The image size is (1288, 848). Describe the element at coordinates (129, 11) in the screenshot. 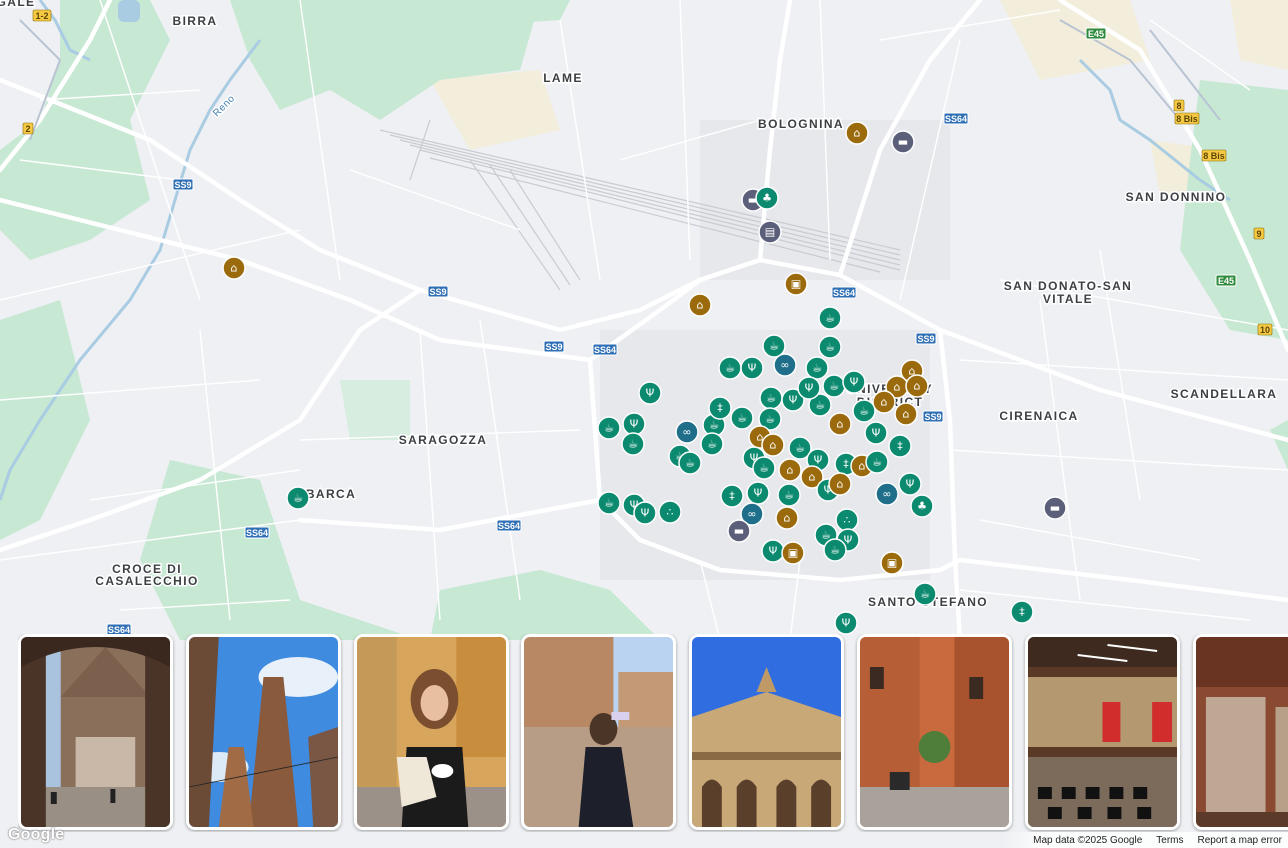

I see `pond` at that location.